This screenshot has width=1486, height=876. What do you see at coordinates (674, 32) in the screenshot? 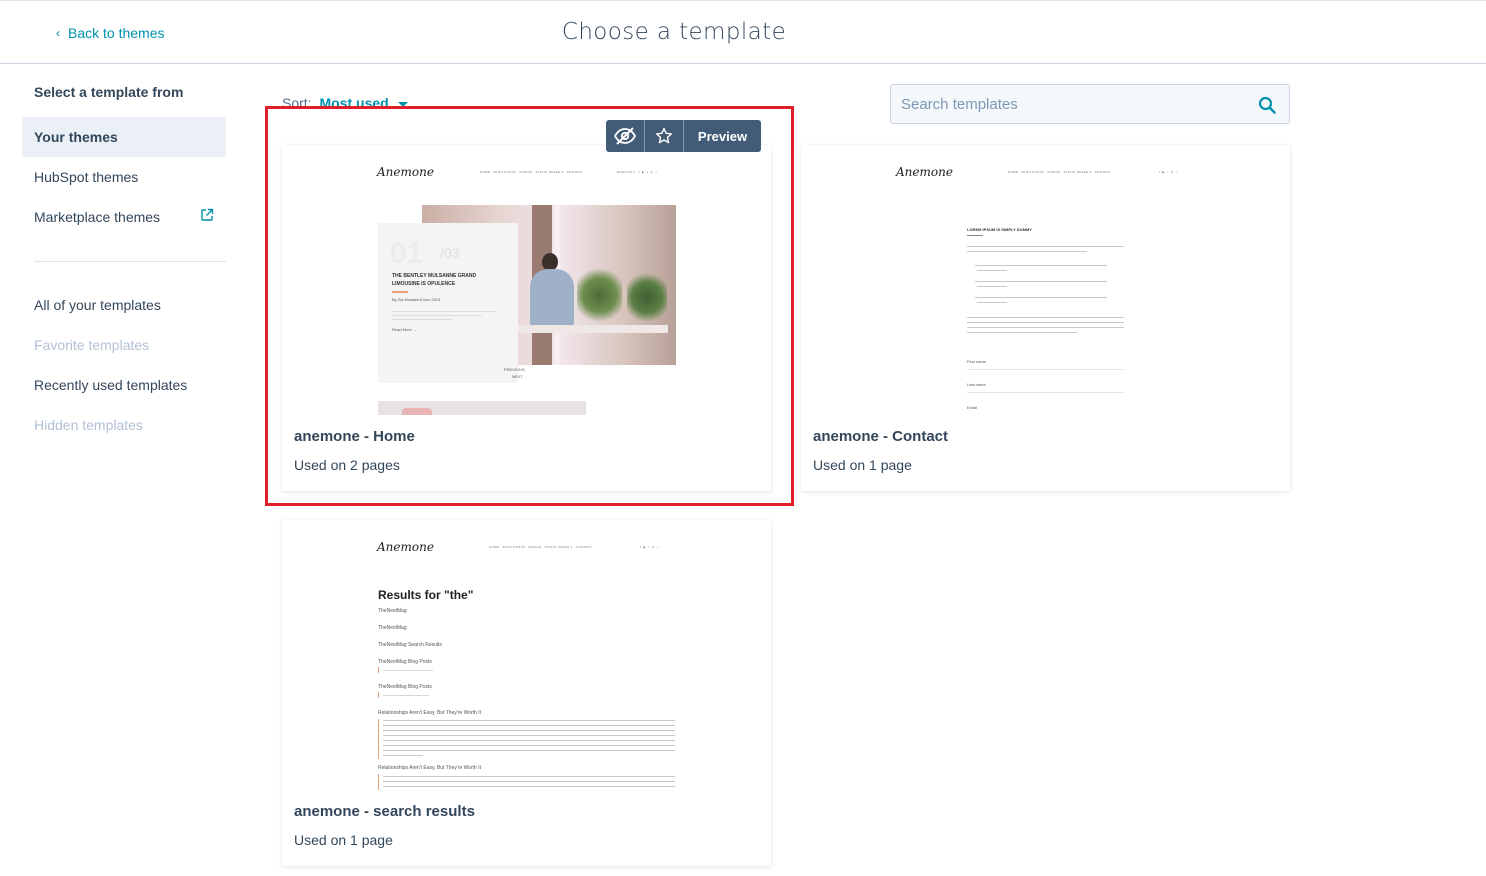
I see `page-title: Choose a template` at bounding box center [674, 32].